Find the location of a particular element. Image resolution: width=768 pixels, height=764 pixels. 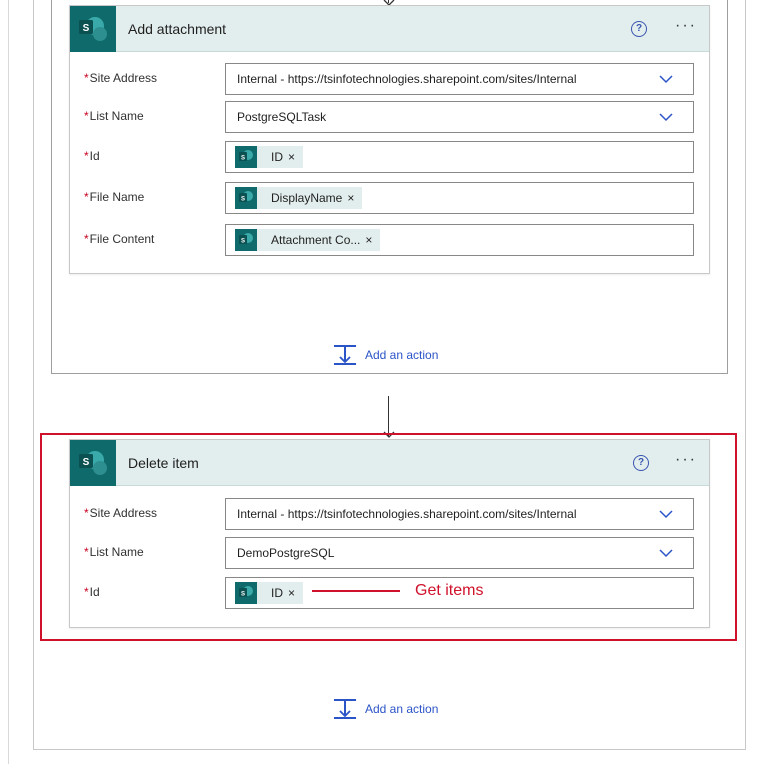

add-attachment-header: S Add attachment ? ··· is located at coordinates (389, 29).